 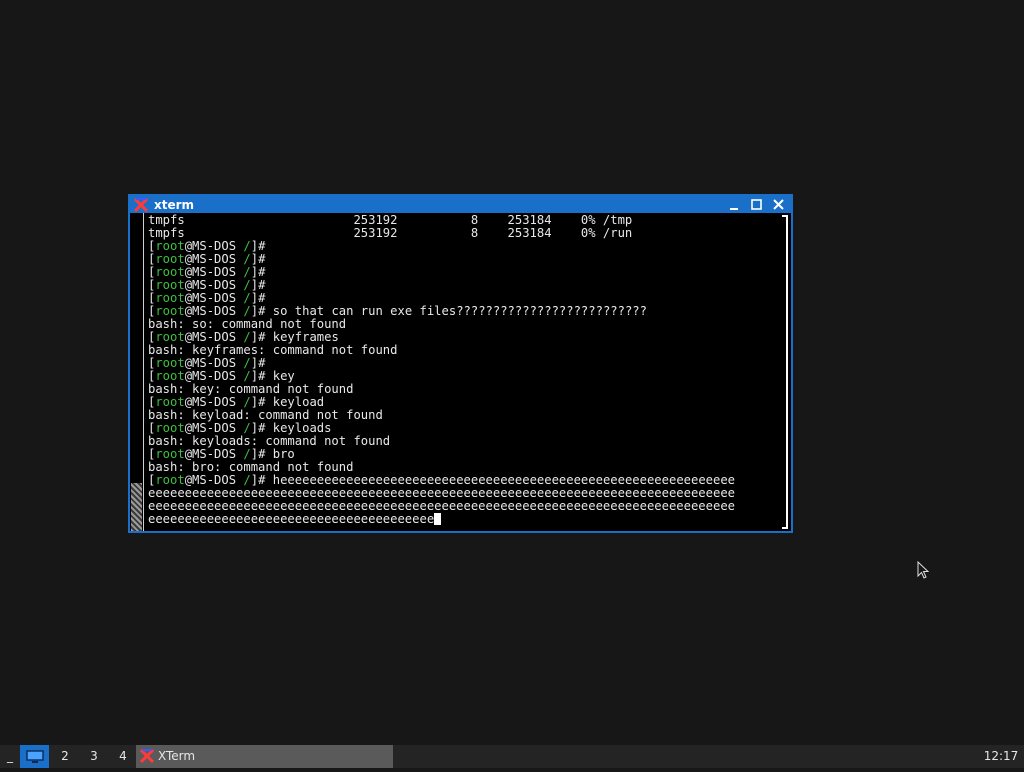 I want to click on terminal-text: bash: keyloads: command not found, so click(x=269, y=441).